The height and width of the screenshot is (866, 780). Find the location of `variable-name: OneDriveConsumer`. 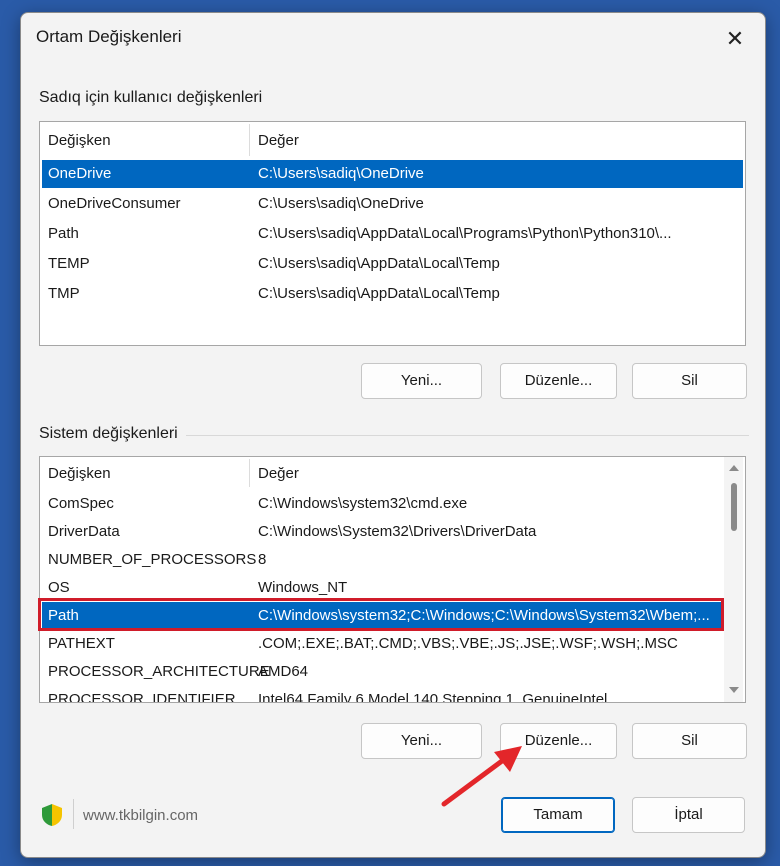

variable-name: OneDriveConsumer is located at coordinates (114, 203).